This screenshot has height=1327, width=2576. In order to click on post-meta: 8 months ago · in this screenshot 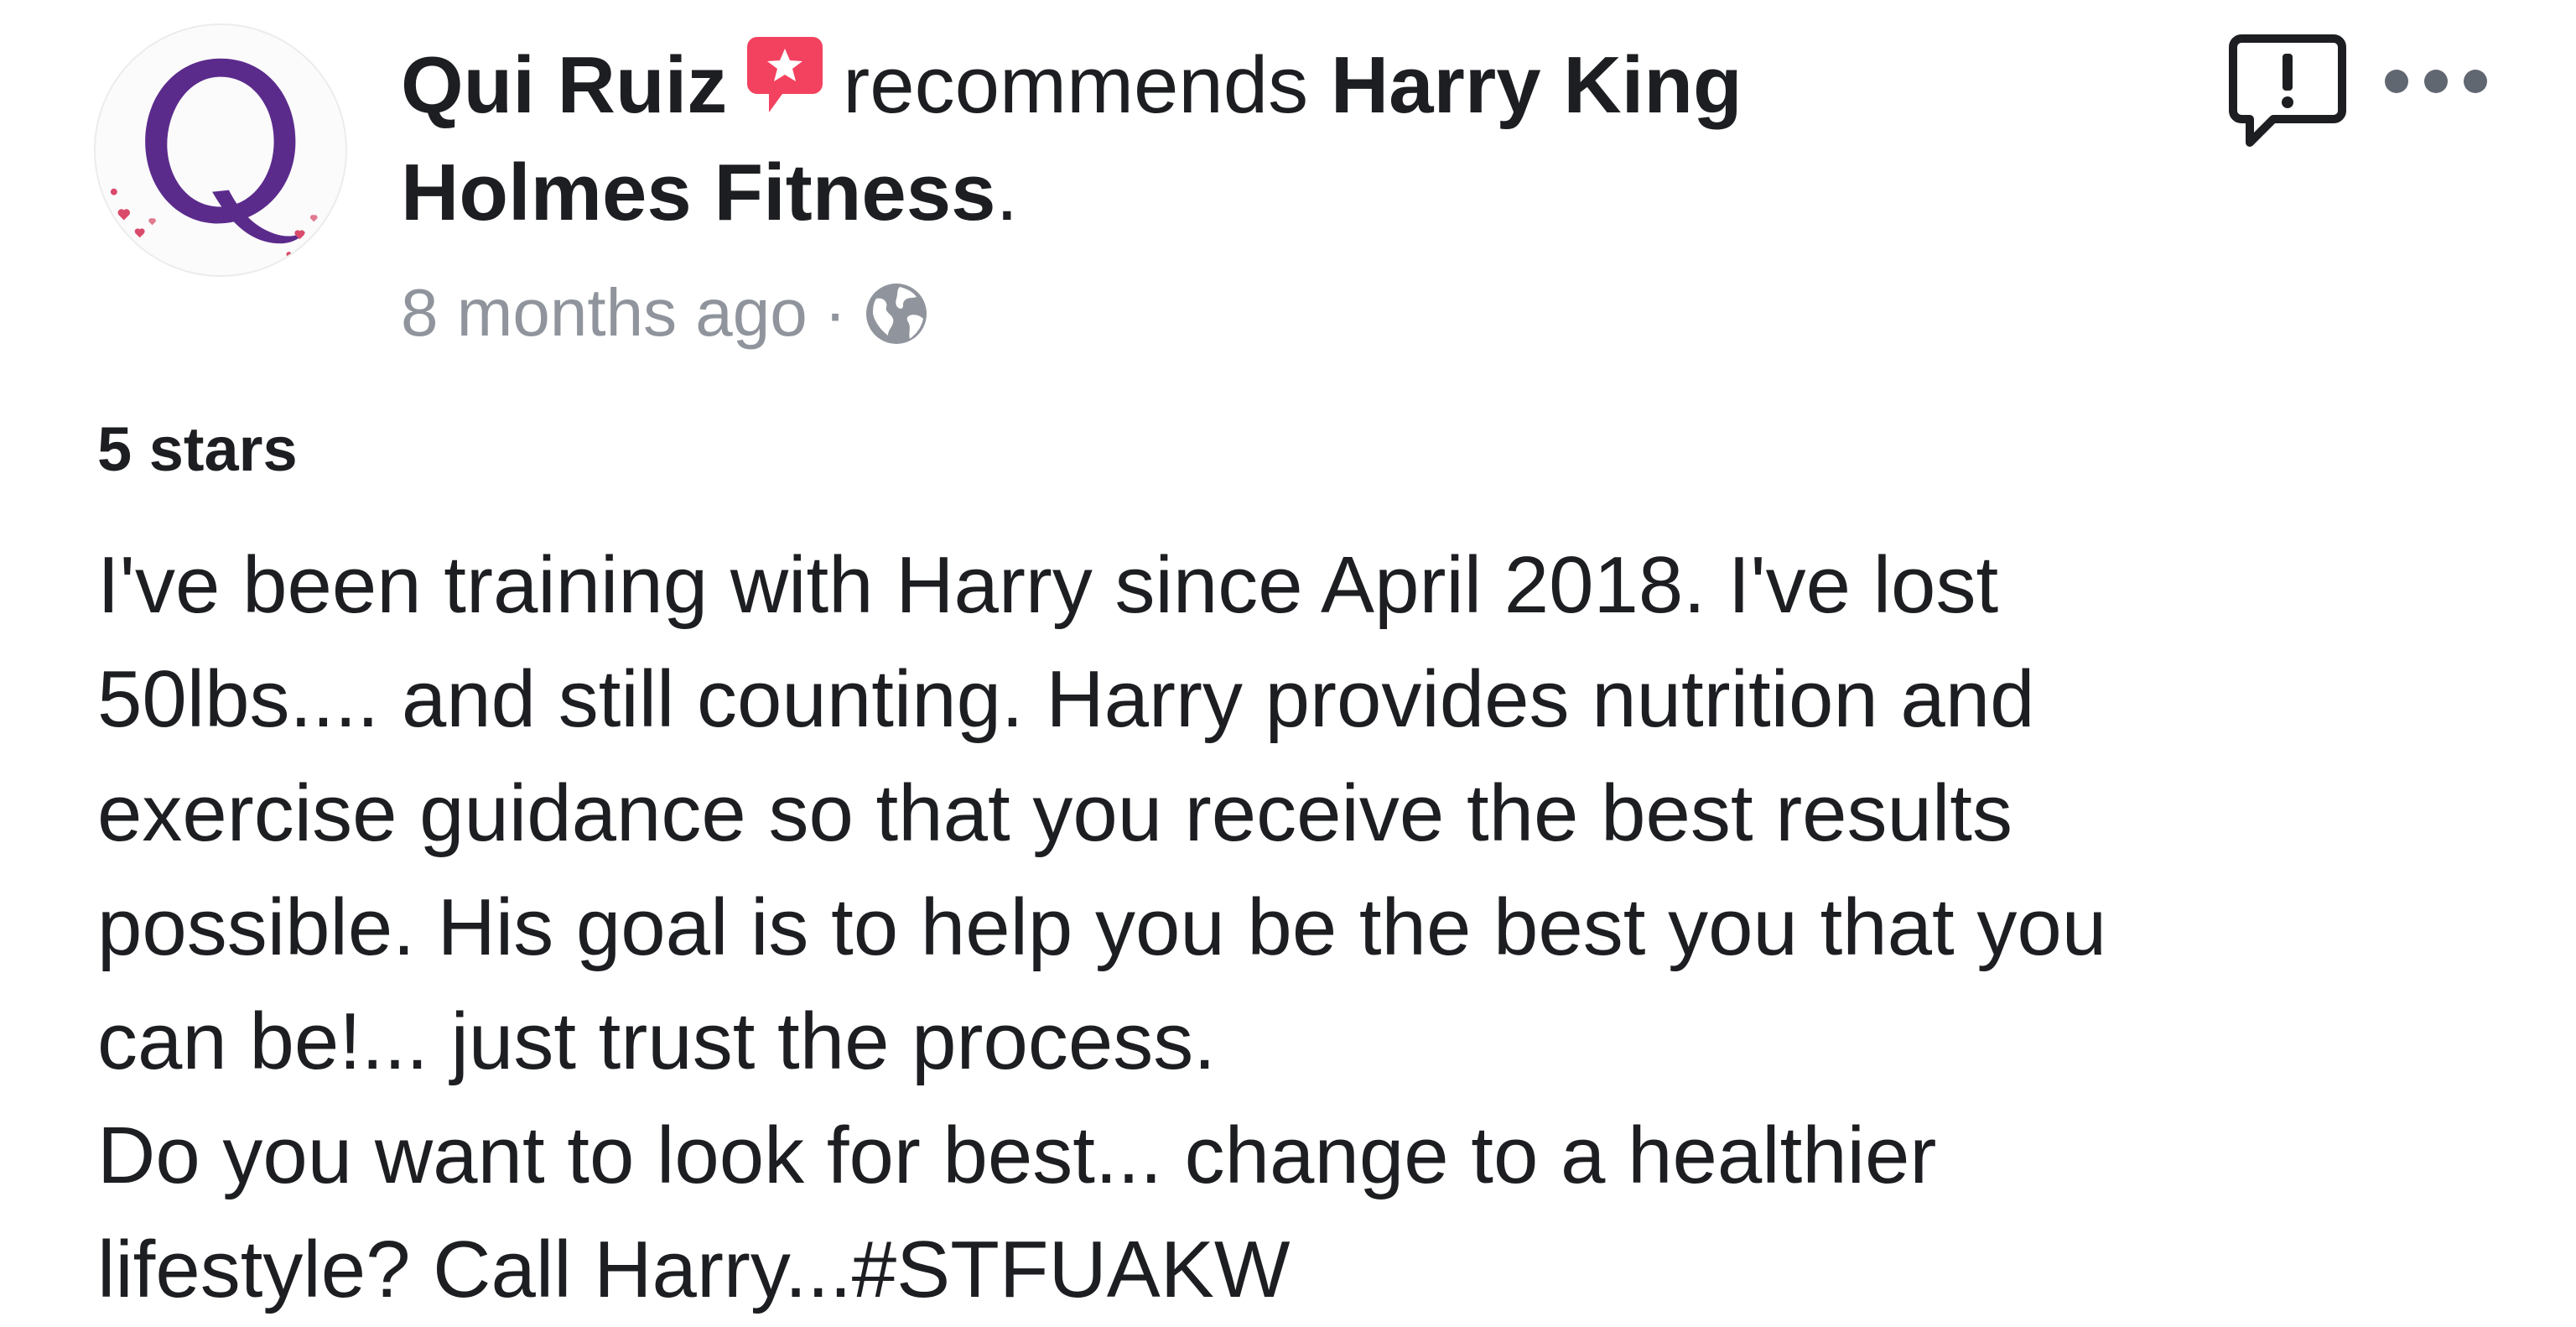, I will do `click(665, 313)`.